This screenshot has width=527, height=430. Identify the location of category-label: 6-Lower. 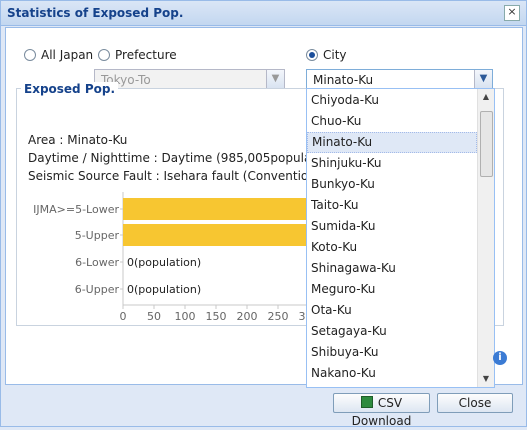
(97, 262).